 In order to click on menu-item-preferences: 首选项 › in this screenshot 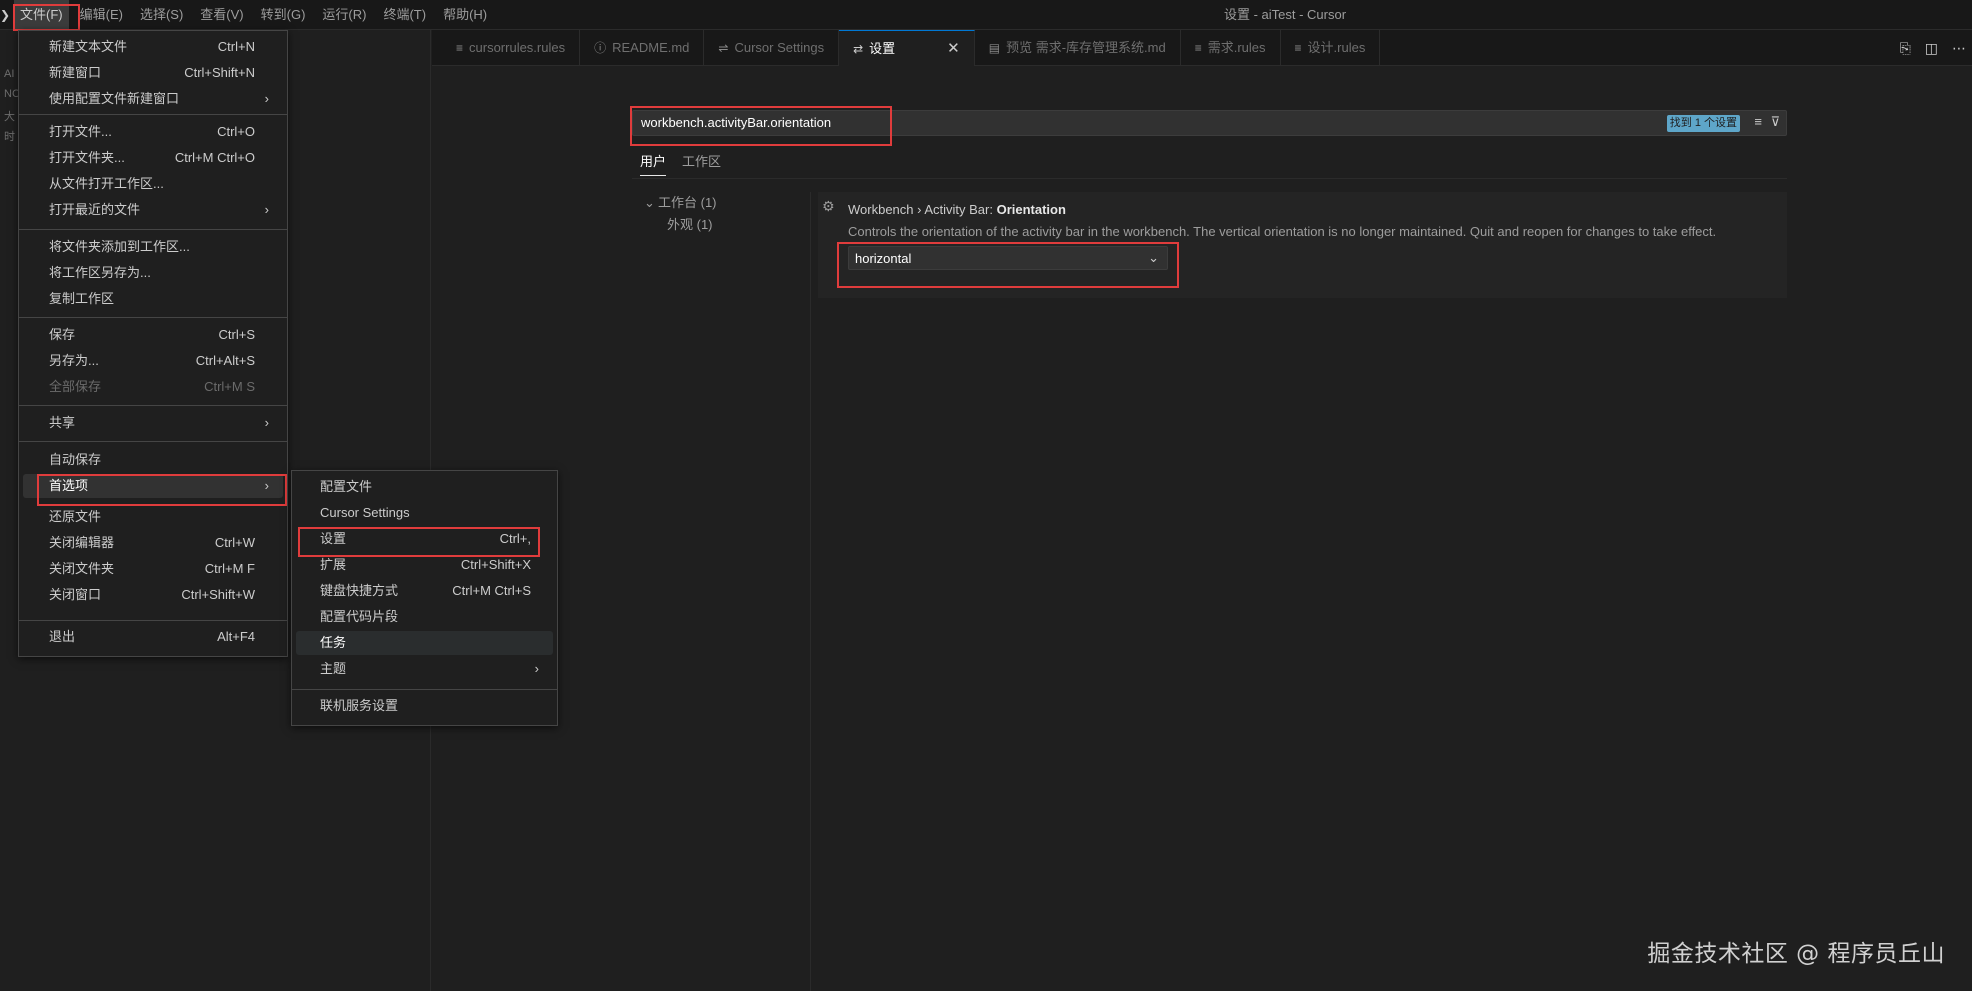, I will do `click(153, 486)`.